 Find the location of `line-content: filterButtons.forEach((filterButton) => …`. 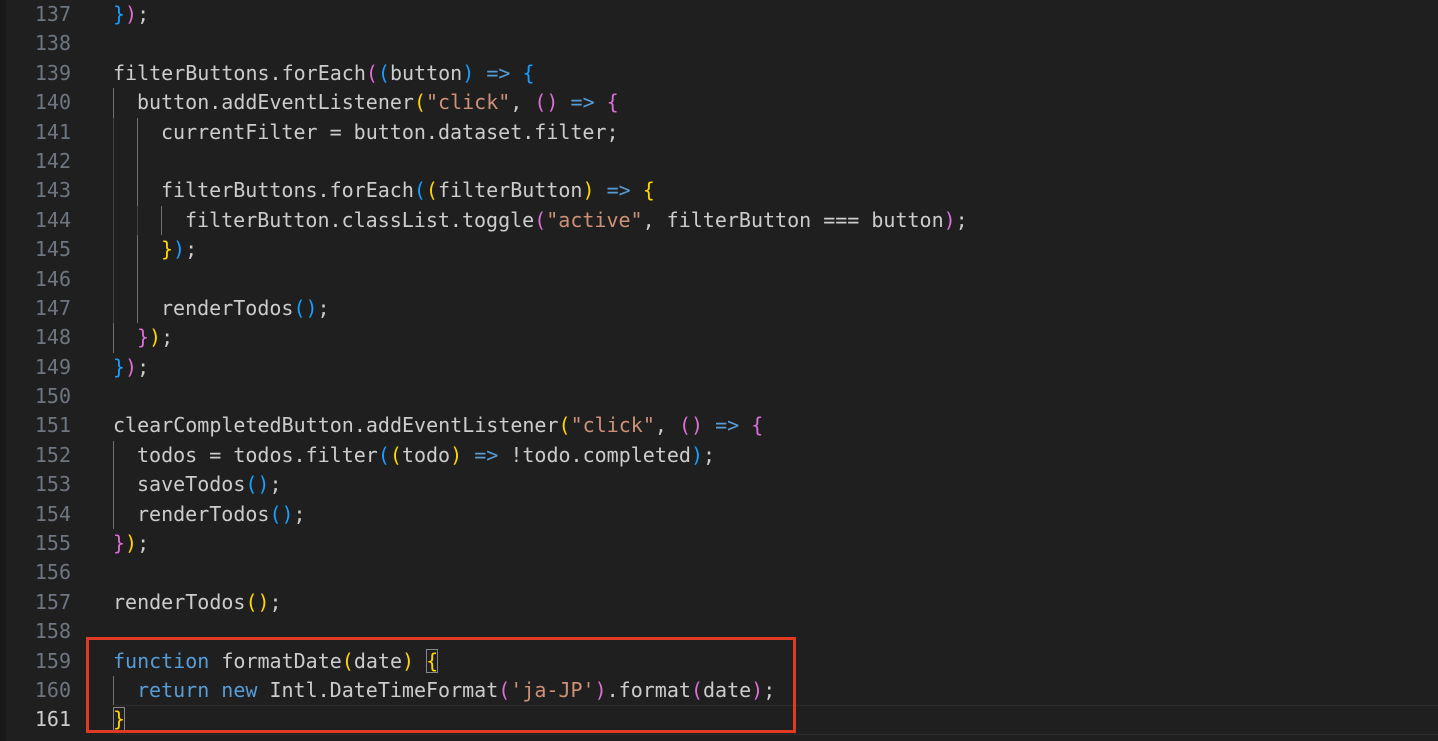

line-content: filterButtons.forEach((filterButton) => … is located at coordinates (775, 191).